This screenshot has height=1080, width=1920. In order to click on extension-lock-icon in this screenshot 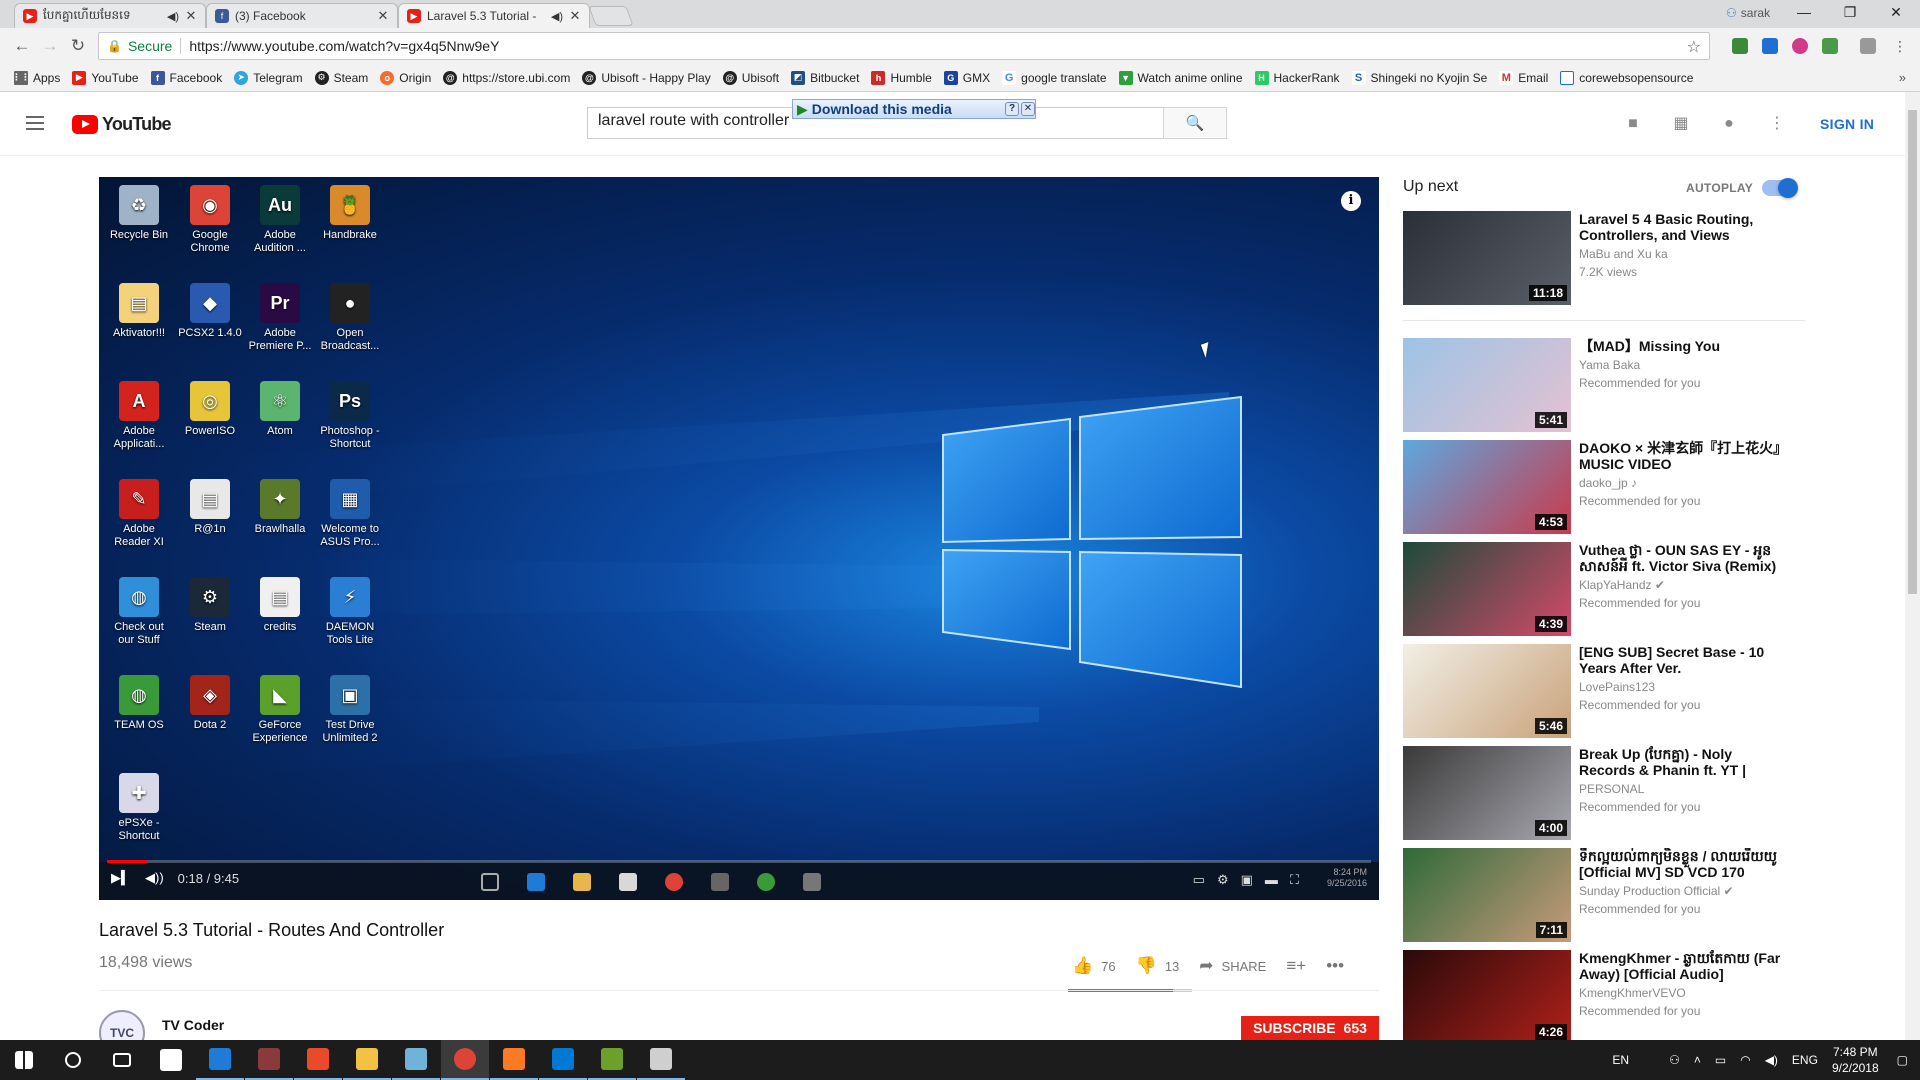, I will do `click(1868, 46)`.